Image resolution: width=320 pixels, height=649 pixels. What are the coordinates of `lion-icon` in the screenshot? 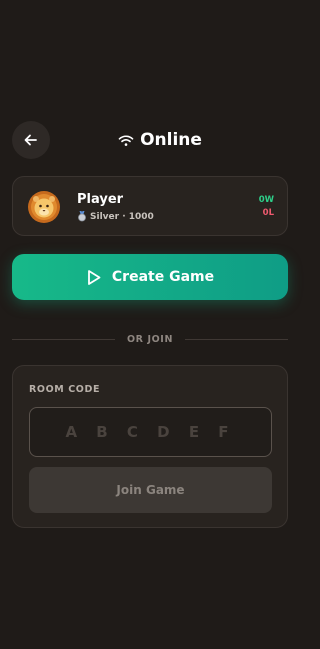 It's located at (44, 207).